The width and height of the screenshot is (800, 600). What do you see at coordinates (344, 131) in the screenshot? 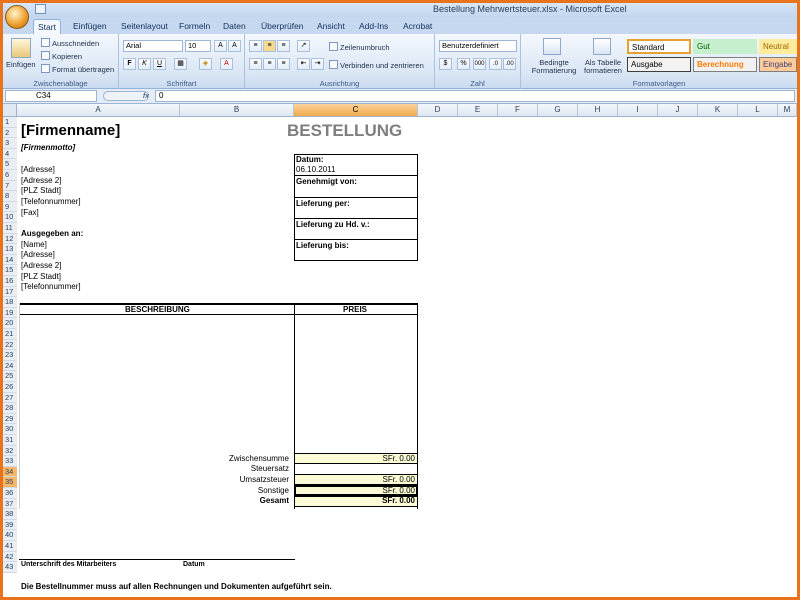
I see `document-title: BESTELLUNG` at bounding box center [344, 131].